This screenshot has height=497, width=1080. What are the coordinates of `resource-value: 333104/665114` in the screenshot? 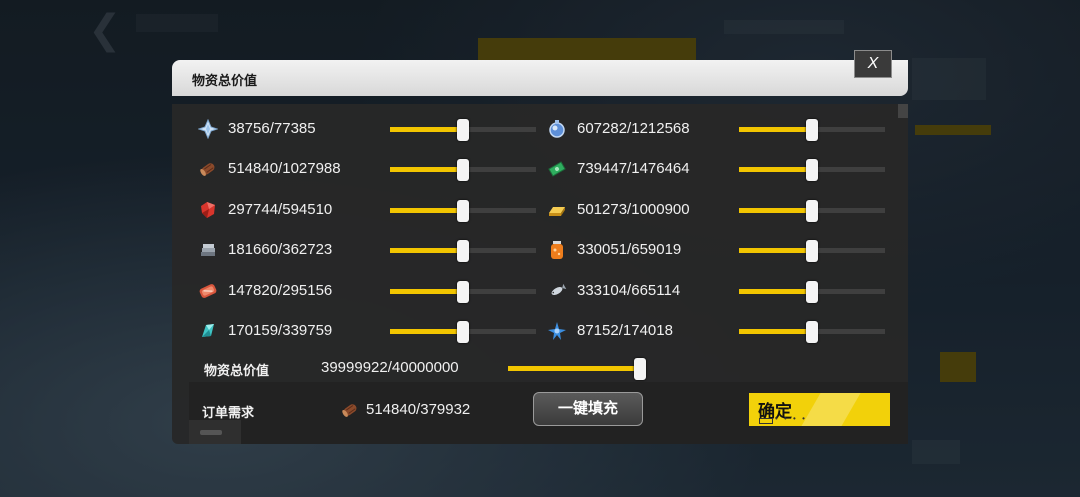 It's located at (629, 290).